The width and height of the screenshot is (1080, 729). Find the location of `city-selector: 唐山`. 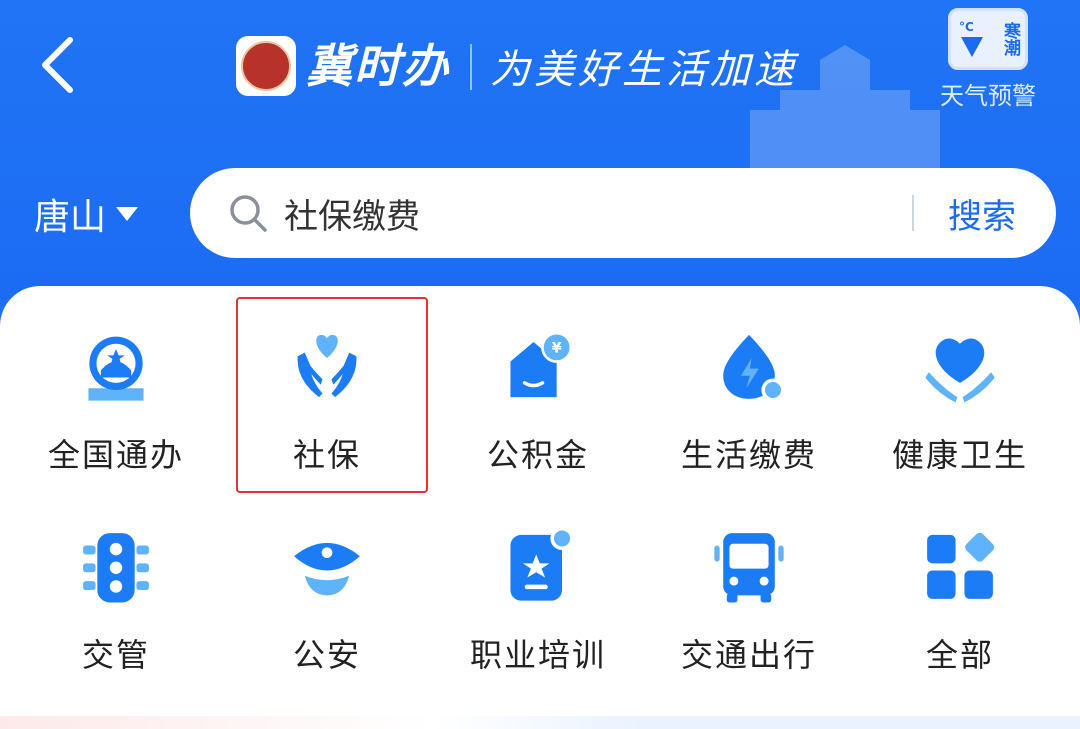

city-selector: 唐山 is located at coordinates (86, 214).